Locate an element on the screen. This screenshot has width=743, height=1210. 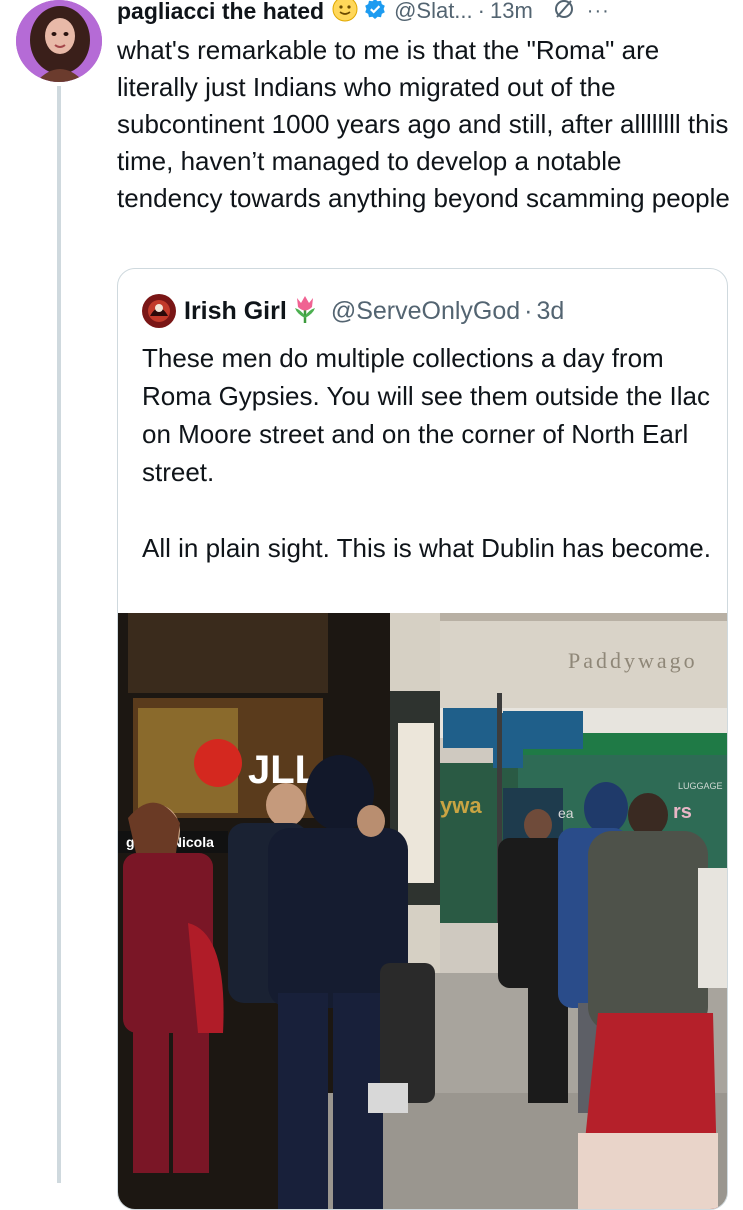
ea-sign: ea is located at coordinates (566, 813).